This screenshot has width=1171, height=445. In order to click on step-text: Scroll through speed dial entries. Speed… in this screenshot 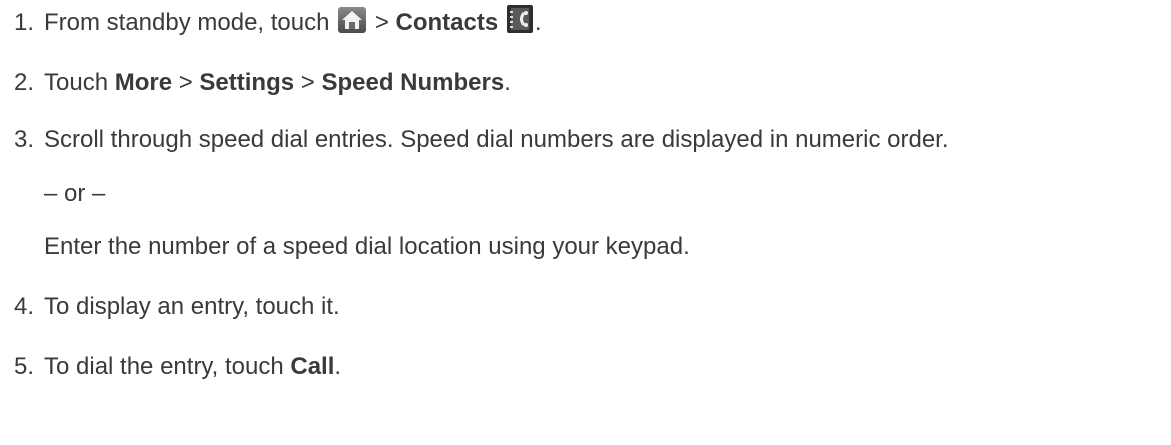, I will do `click(496, 139)`.